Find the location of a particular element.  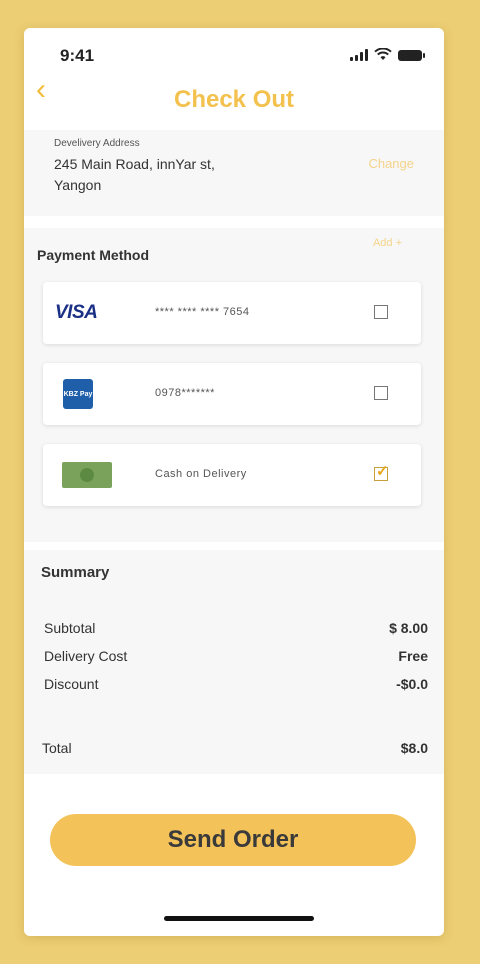

card-number: **** **** **** 7654 is located at coordinates (202, 312).